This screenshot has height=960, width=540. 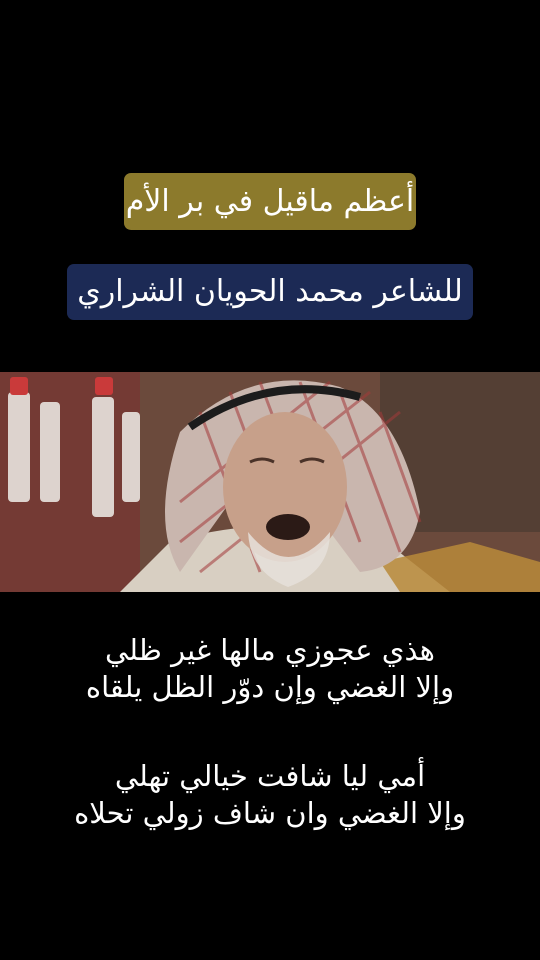 I want to click on video-title: أعظم ماقيل في بر الأم, so click(x=270, y=201).